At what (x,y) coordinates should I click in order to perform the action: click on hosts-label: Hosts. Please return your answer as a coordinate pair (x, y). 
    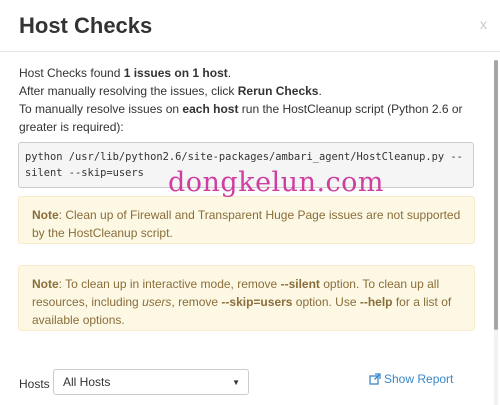
    Looking at the image, I should click on (34, 384).